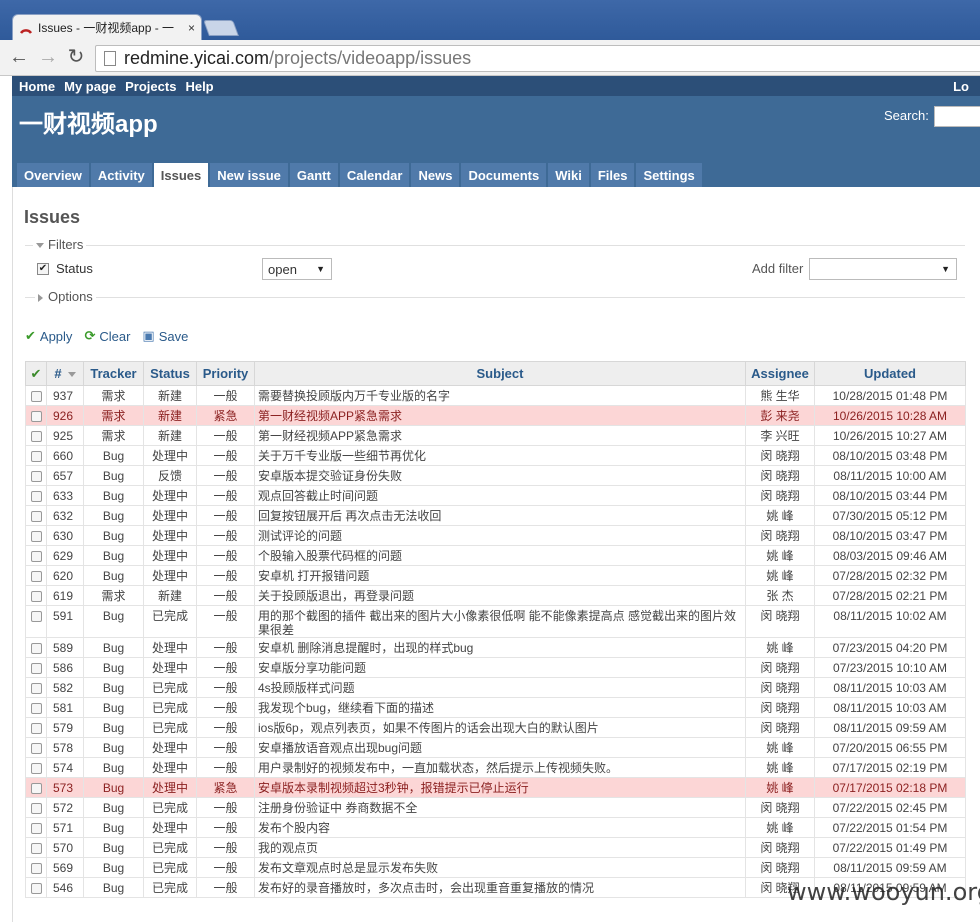 The height and width of the screenshot is (922, 980). Describe the element at coordinates (780, 595) in the screenshot. I see `issue-assignee: 张 杰` at that location.